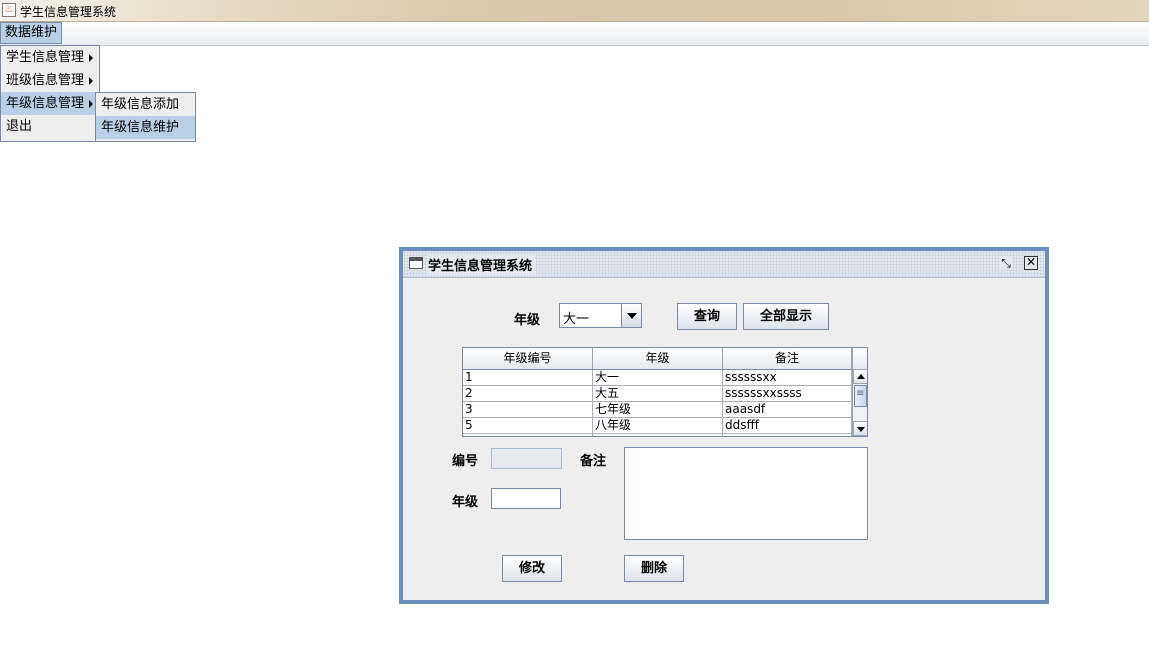 The height and width of the screenshot is (658, 1149). I want to click on menu-item-class-info: 班级信息管理, so click(50, 80).